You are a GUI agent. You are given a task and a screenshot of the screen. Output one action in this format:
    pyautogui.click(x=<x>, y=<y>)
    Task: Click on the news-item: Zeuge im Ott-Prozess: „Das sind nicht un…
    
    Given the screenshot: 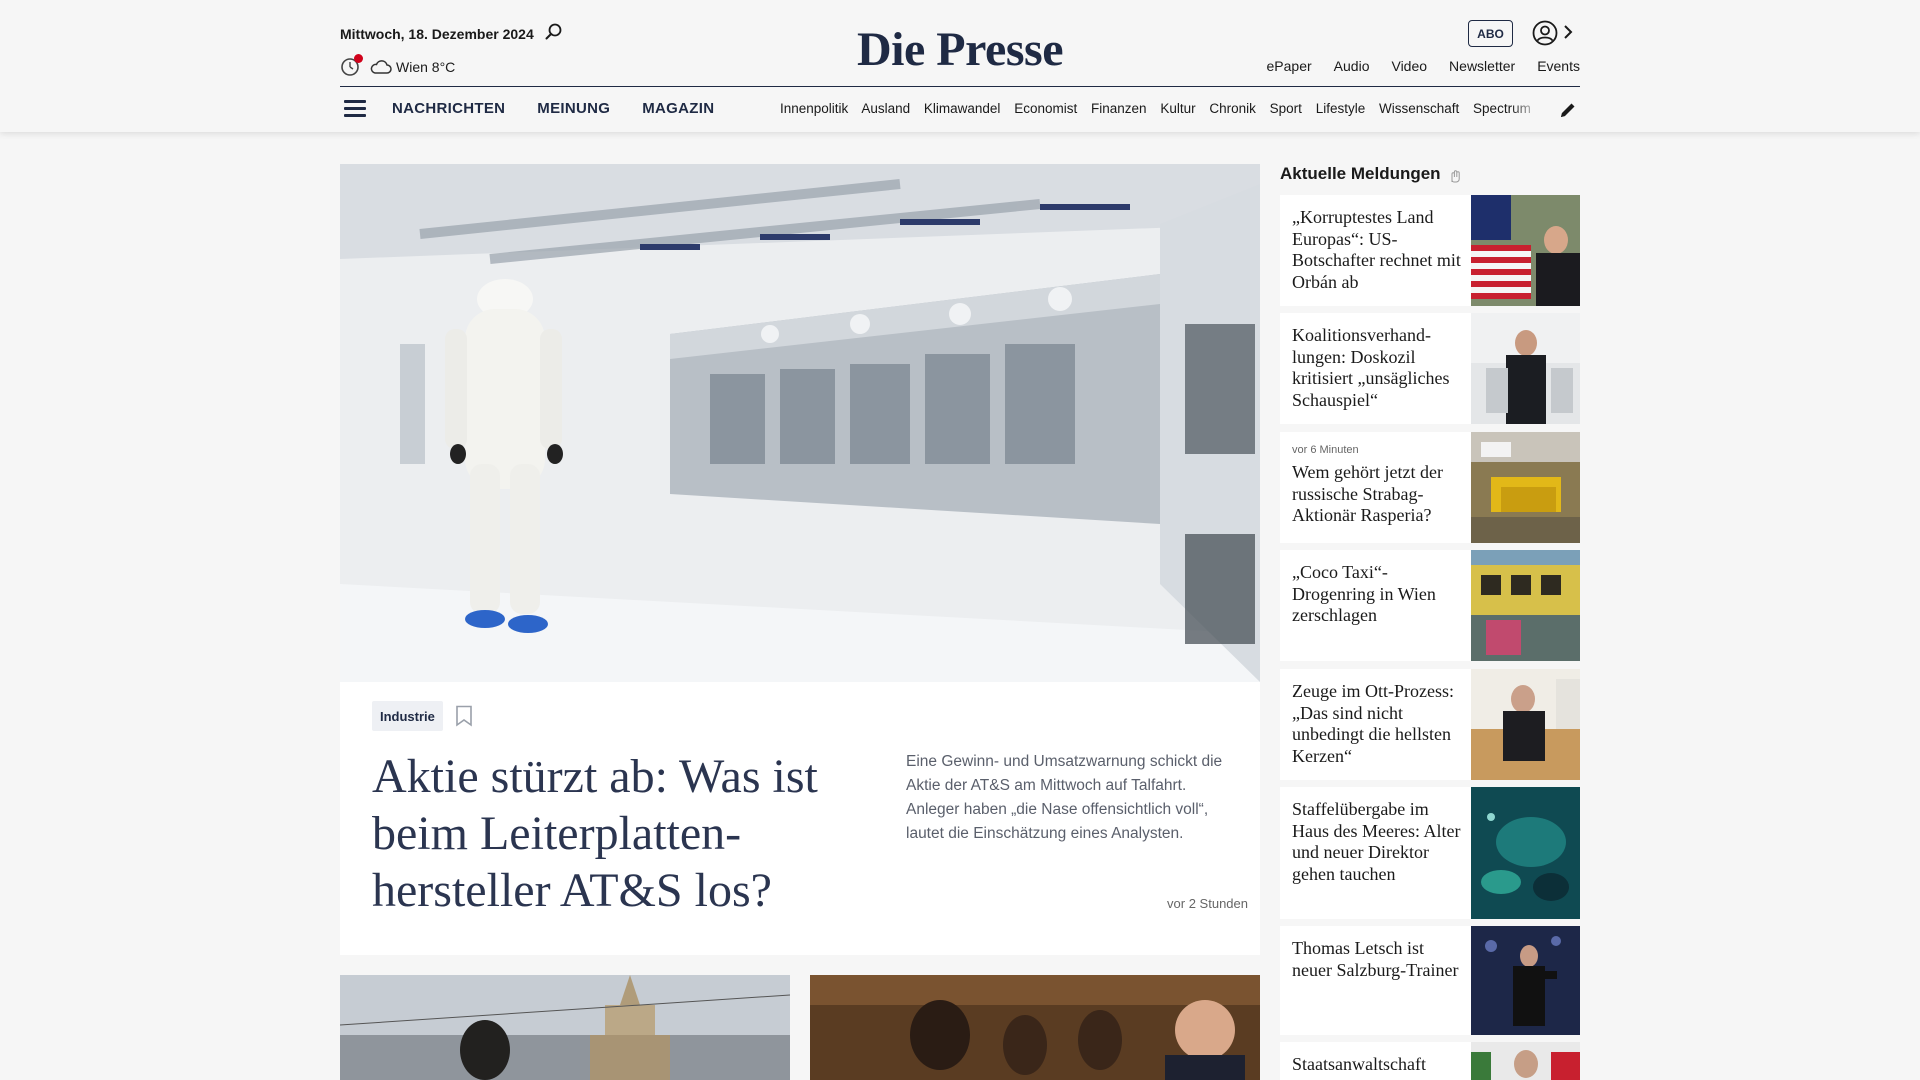 What is the action you would take?
    pyautogui.click(x=1430, y=724)
    